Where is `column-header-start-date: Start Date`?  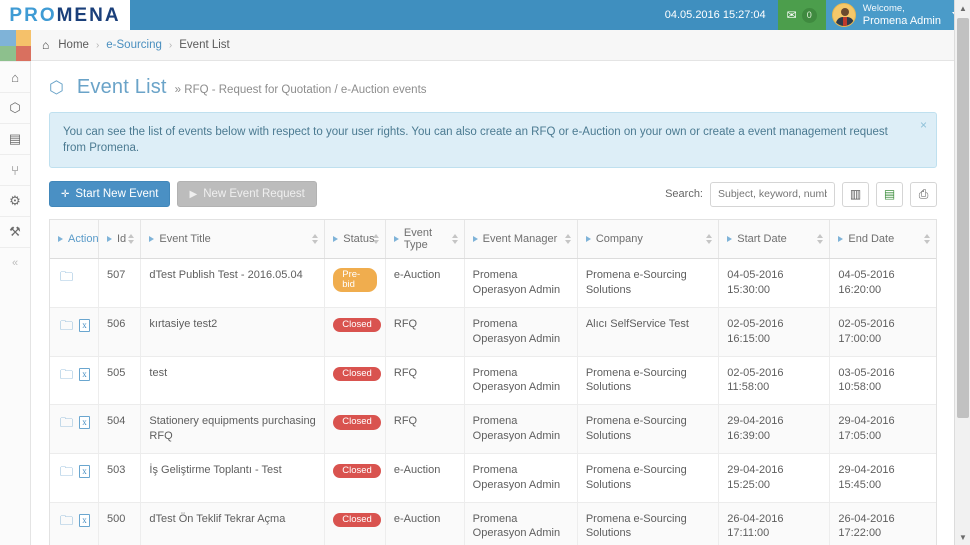
column-header-start-date: Start Date is located at coordinates (774, 240).